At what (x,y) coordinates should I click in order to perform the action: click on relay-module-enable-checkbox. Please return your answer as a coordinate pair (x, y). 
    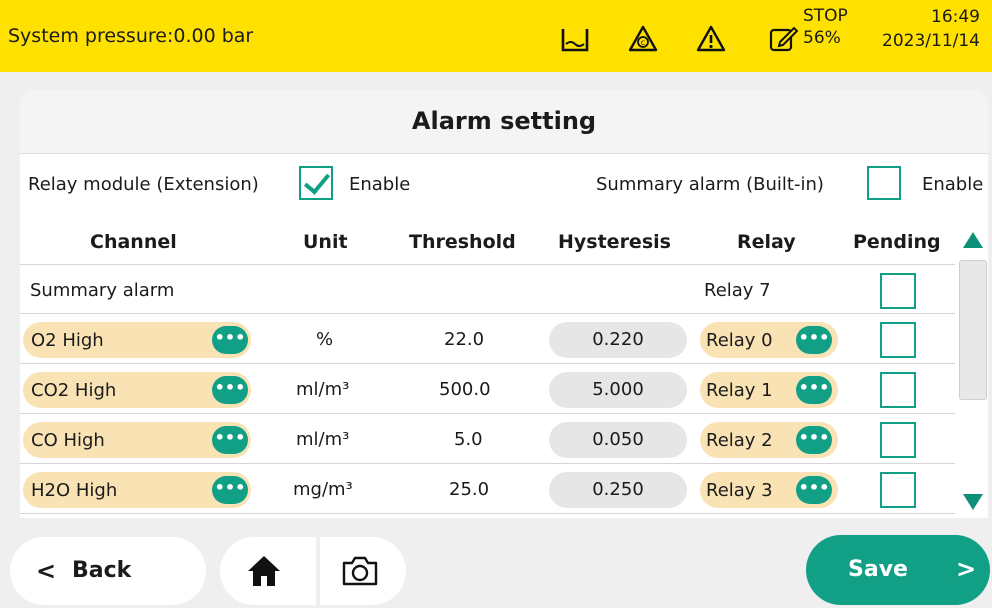
    Looking at the image, I should click on (316, 183).